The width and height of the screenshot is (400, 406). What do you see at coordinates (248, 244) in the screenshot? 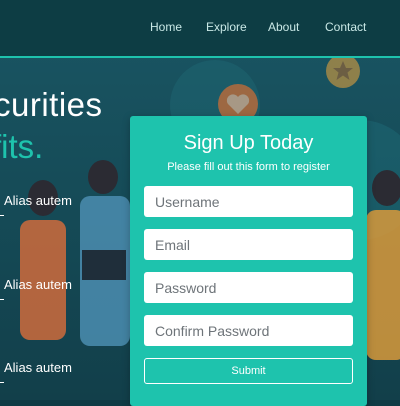
I see `email-input` at bounding box center [248, 244].